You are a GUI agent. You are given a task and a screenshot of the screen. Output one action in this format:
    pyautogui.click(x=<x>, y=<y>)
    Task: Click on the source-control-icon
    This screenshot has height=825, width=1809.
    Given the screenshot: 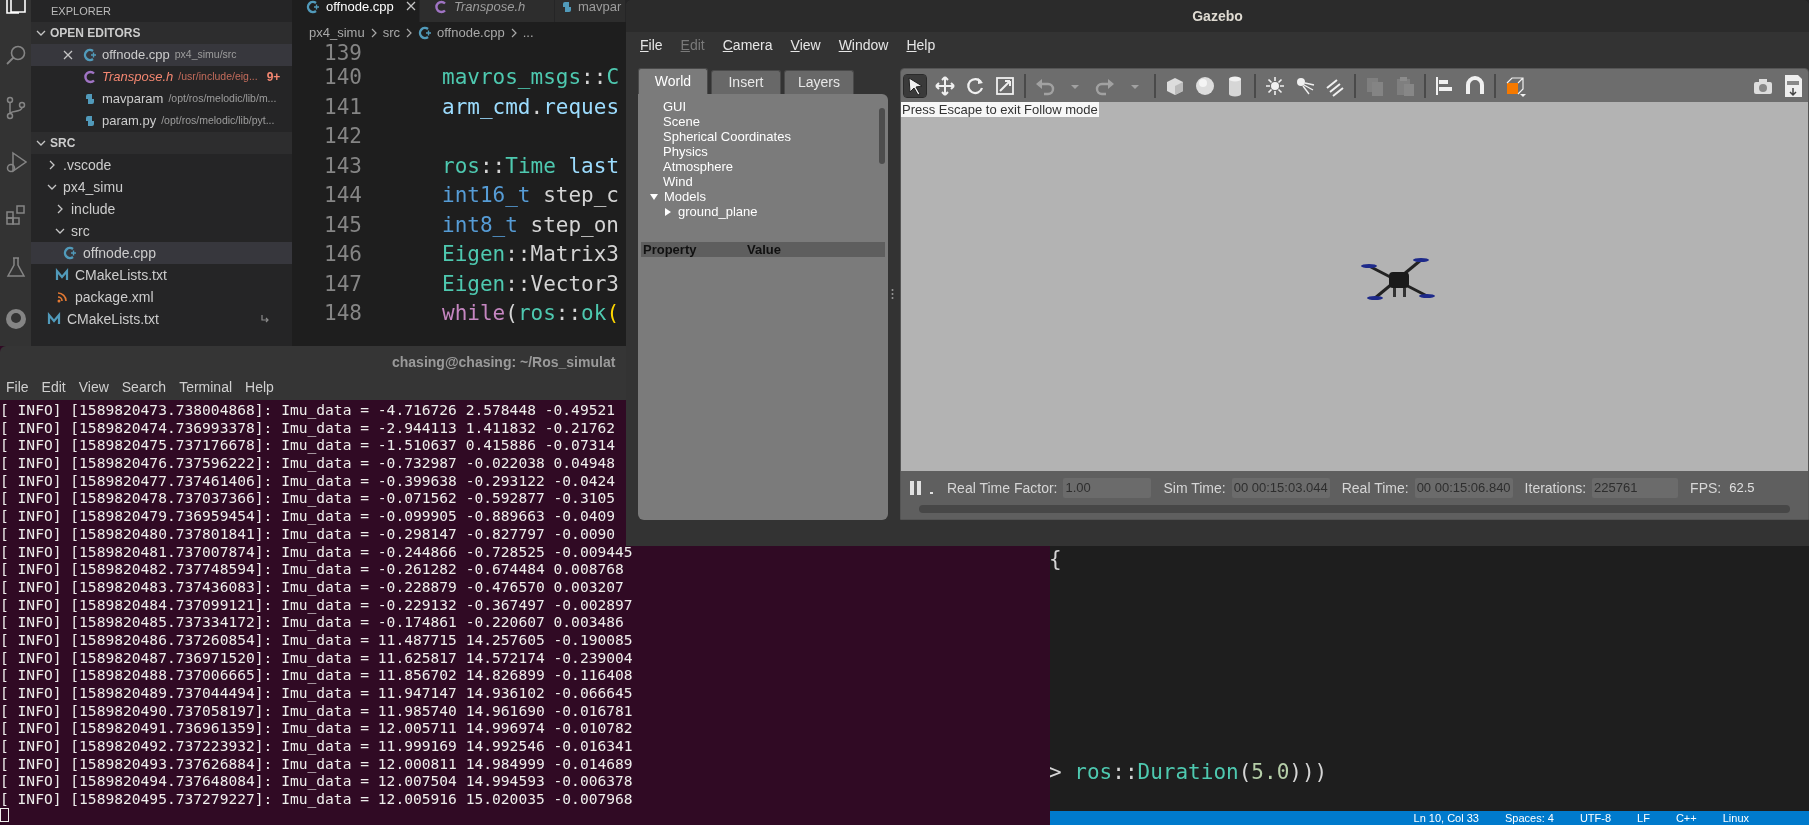 What is the action you would take?
    pyautogui.click(x=15, y=108)
    